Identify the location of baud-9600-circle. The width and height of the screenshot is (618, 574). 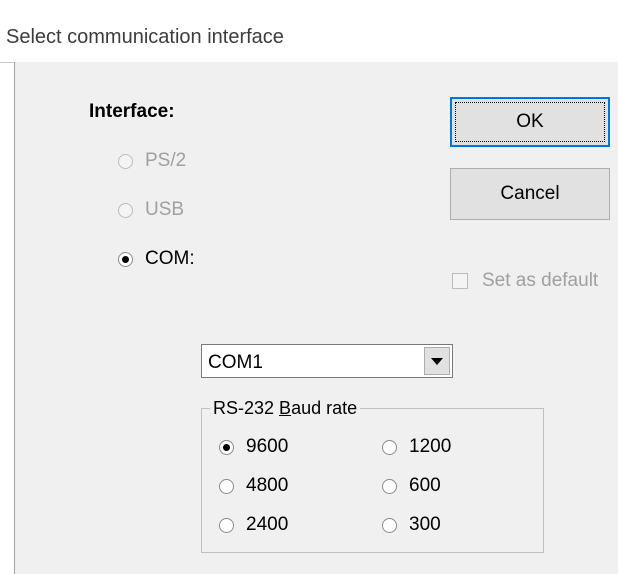
(226, 447).